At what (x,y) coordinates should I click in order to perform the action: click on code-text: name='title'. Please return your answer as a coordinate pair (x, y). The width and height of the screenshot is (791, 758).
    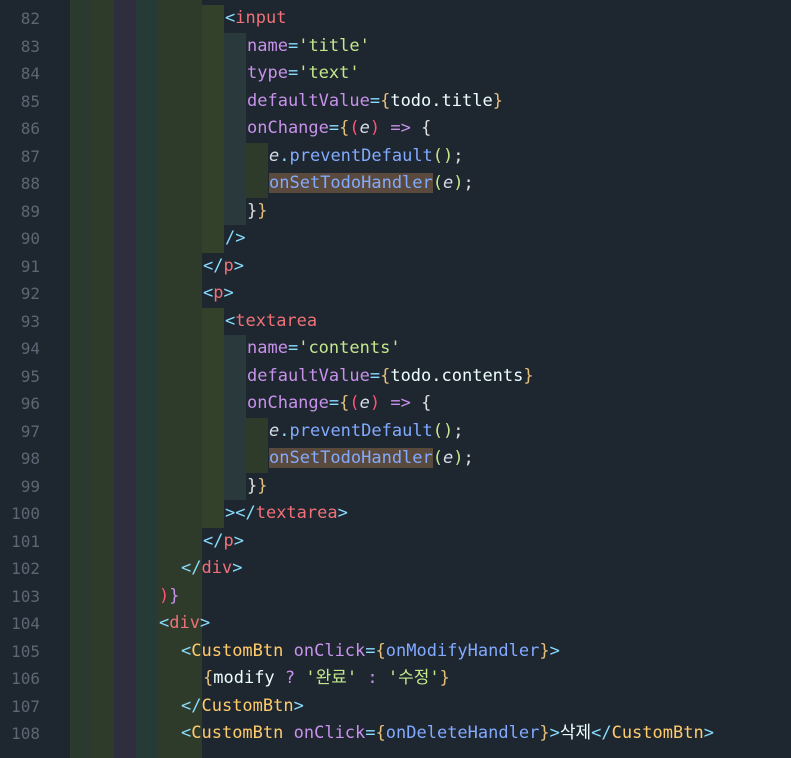
    Looking at the image, I should click on (308, 45).